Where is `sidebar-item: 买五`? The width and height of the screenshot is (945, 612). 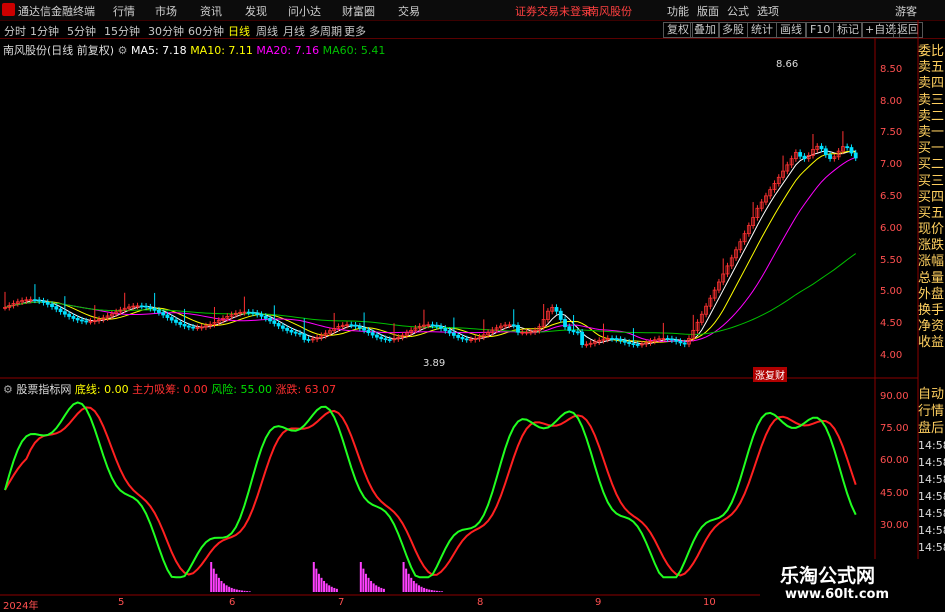 sidebar-item: 买五 is located at coordinates (931, 214).